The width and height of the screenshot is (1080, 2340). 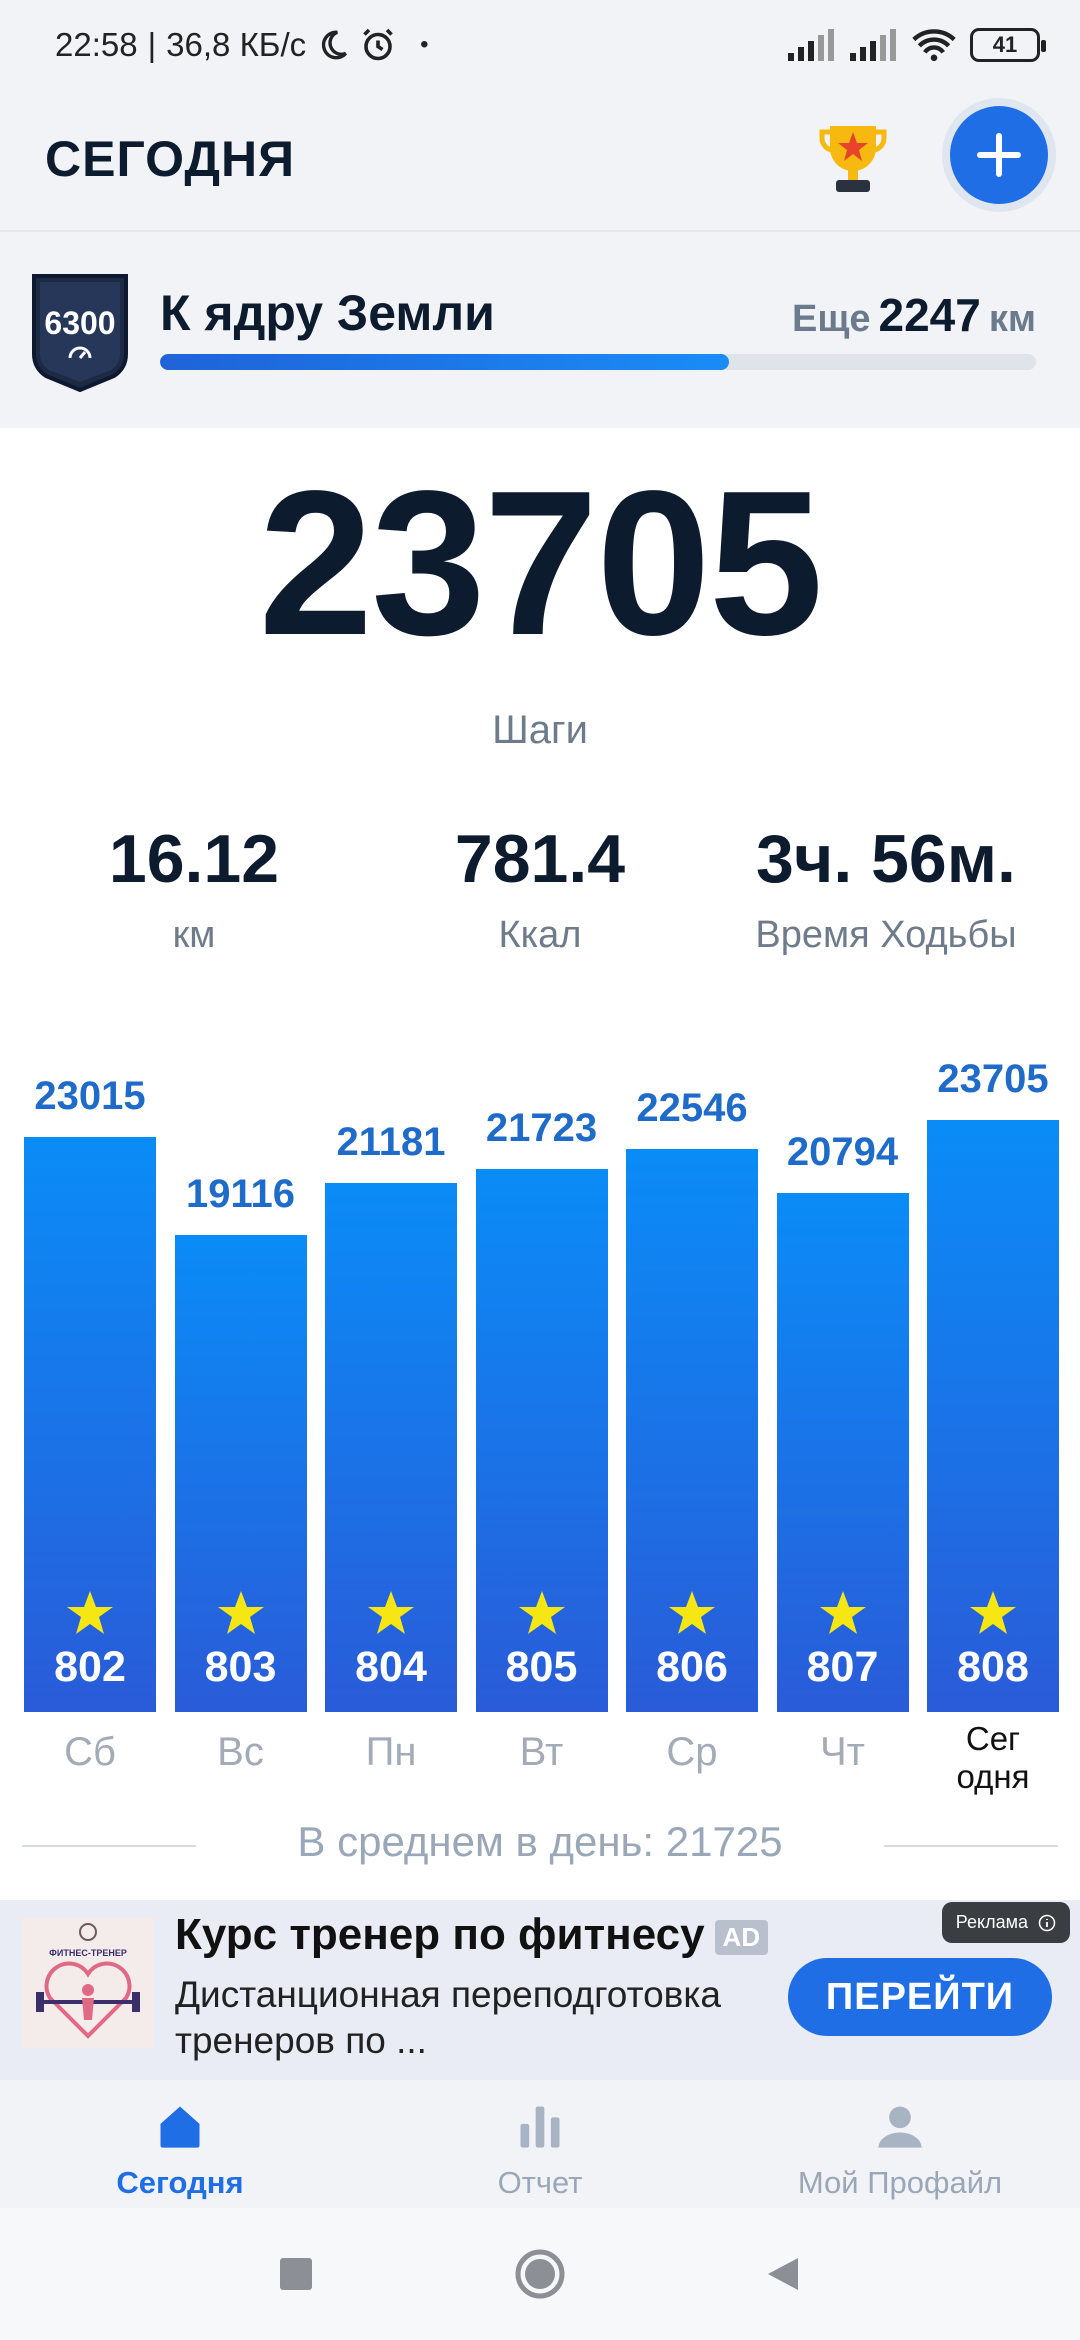 What do you see at coordinates (541, 1128) in the screenshot?
I see `bar-value-label: 21723` at bounding box center [541, 1128].